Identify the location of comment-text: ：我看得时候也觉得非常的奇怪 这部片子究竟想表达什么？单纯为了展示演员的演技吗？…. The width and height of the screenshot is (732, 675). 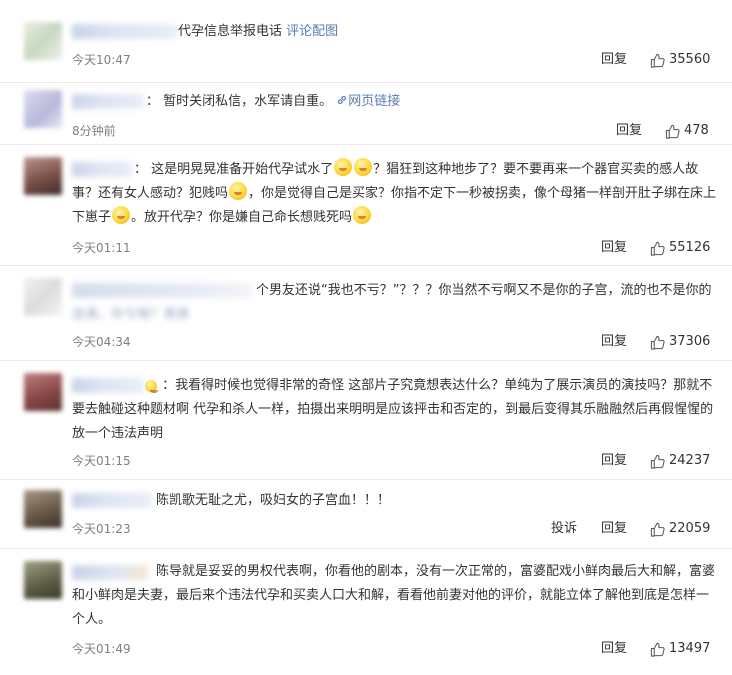
(396, 410).